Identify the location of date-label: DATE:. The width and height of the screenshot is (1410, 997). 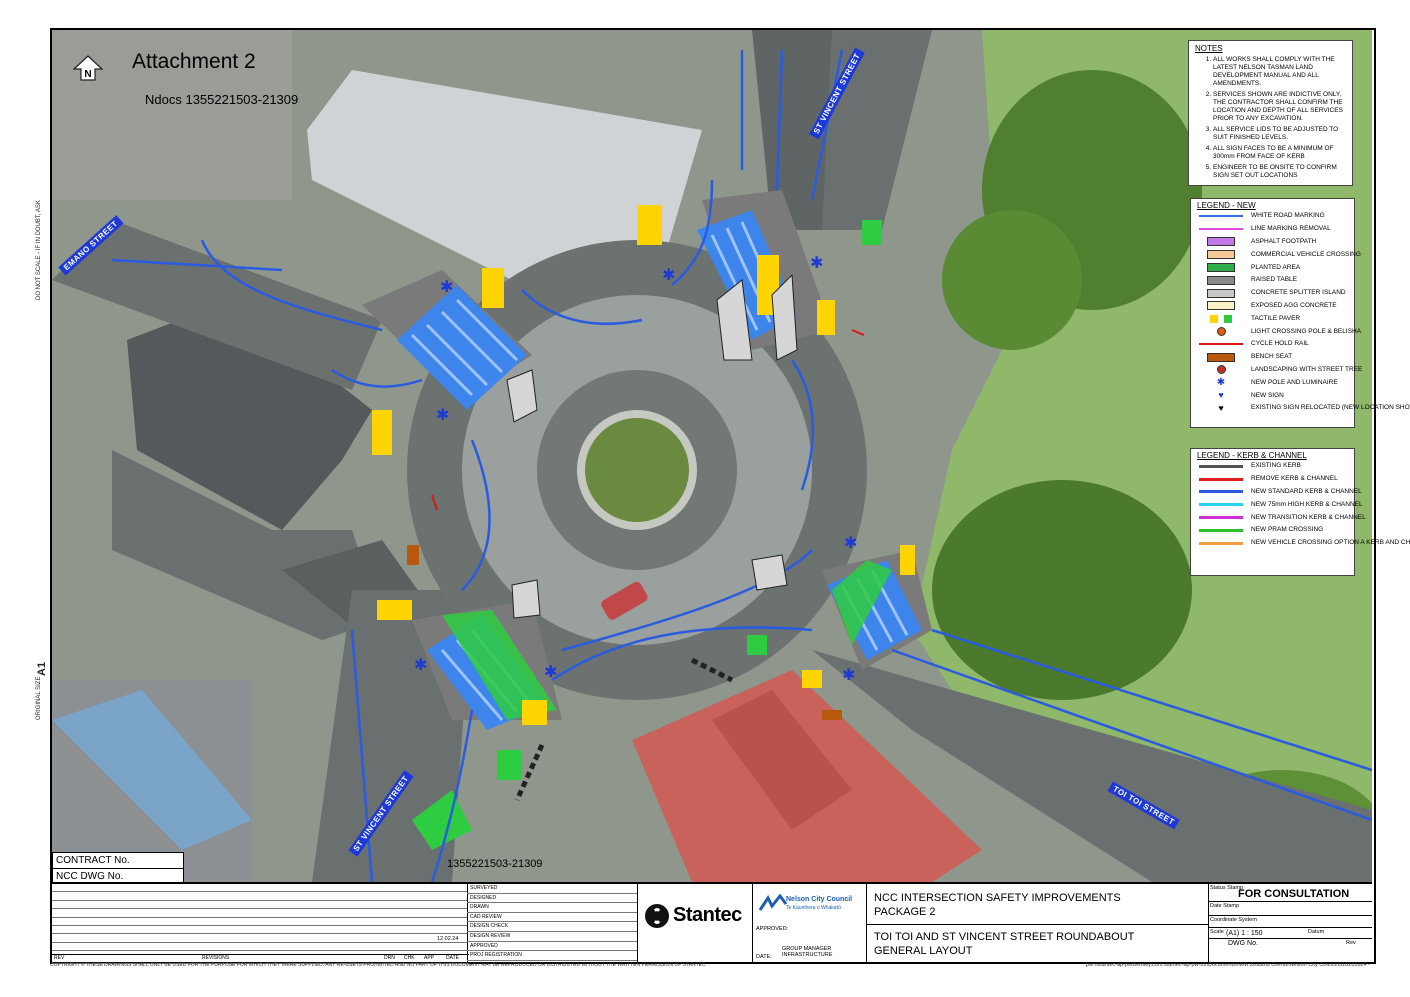
(764, 957).